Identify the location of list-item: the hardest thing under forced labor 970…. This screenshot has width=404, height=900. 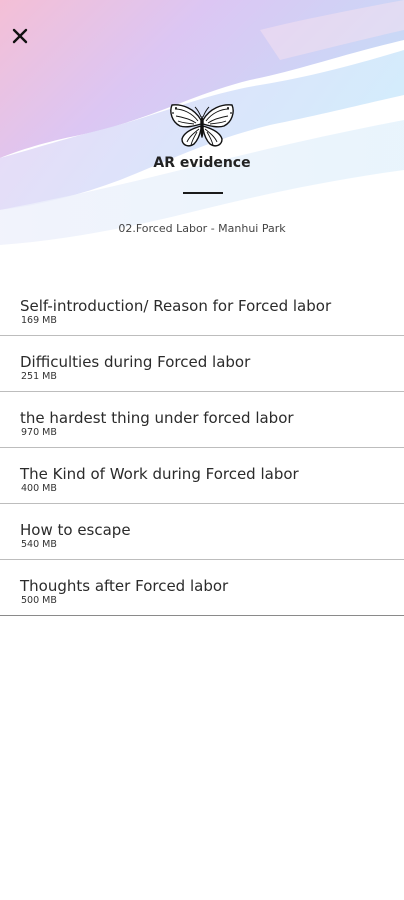
(202, 420).